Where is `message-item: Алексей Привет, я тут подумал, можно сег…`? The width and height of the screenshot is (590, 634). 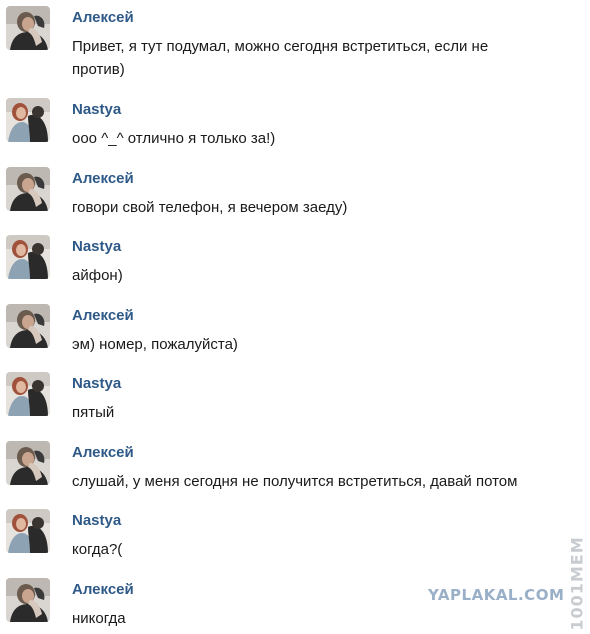
message-item: Алексей Привет, я тут подумал, можно сег… is located at coordinates (285, 40).